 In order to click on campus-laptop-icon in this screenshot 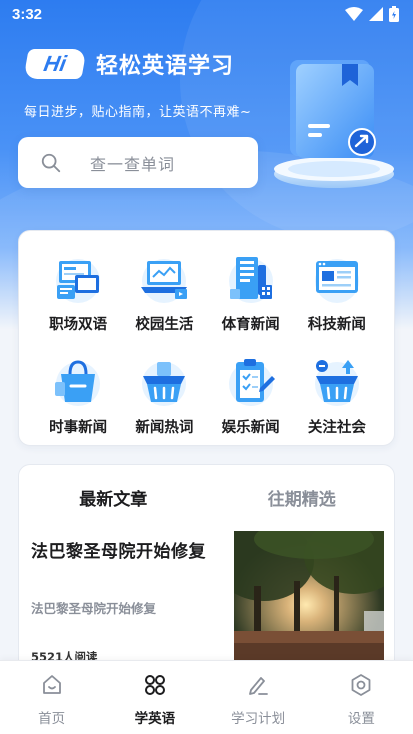, I will do `click(164, 281)`.